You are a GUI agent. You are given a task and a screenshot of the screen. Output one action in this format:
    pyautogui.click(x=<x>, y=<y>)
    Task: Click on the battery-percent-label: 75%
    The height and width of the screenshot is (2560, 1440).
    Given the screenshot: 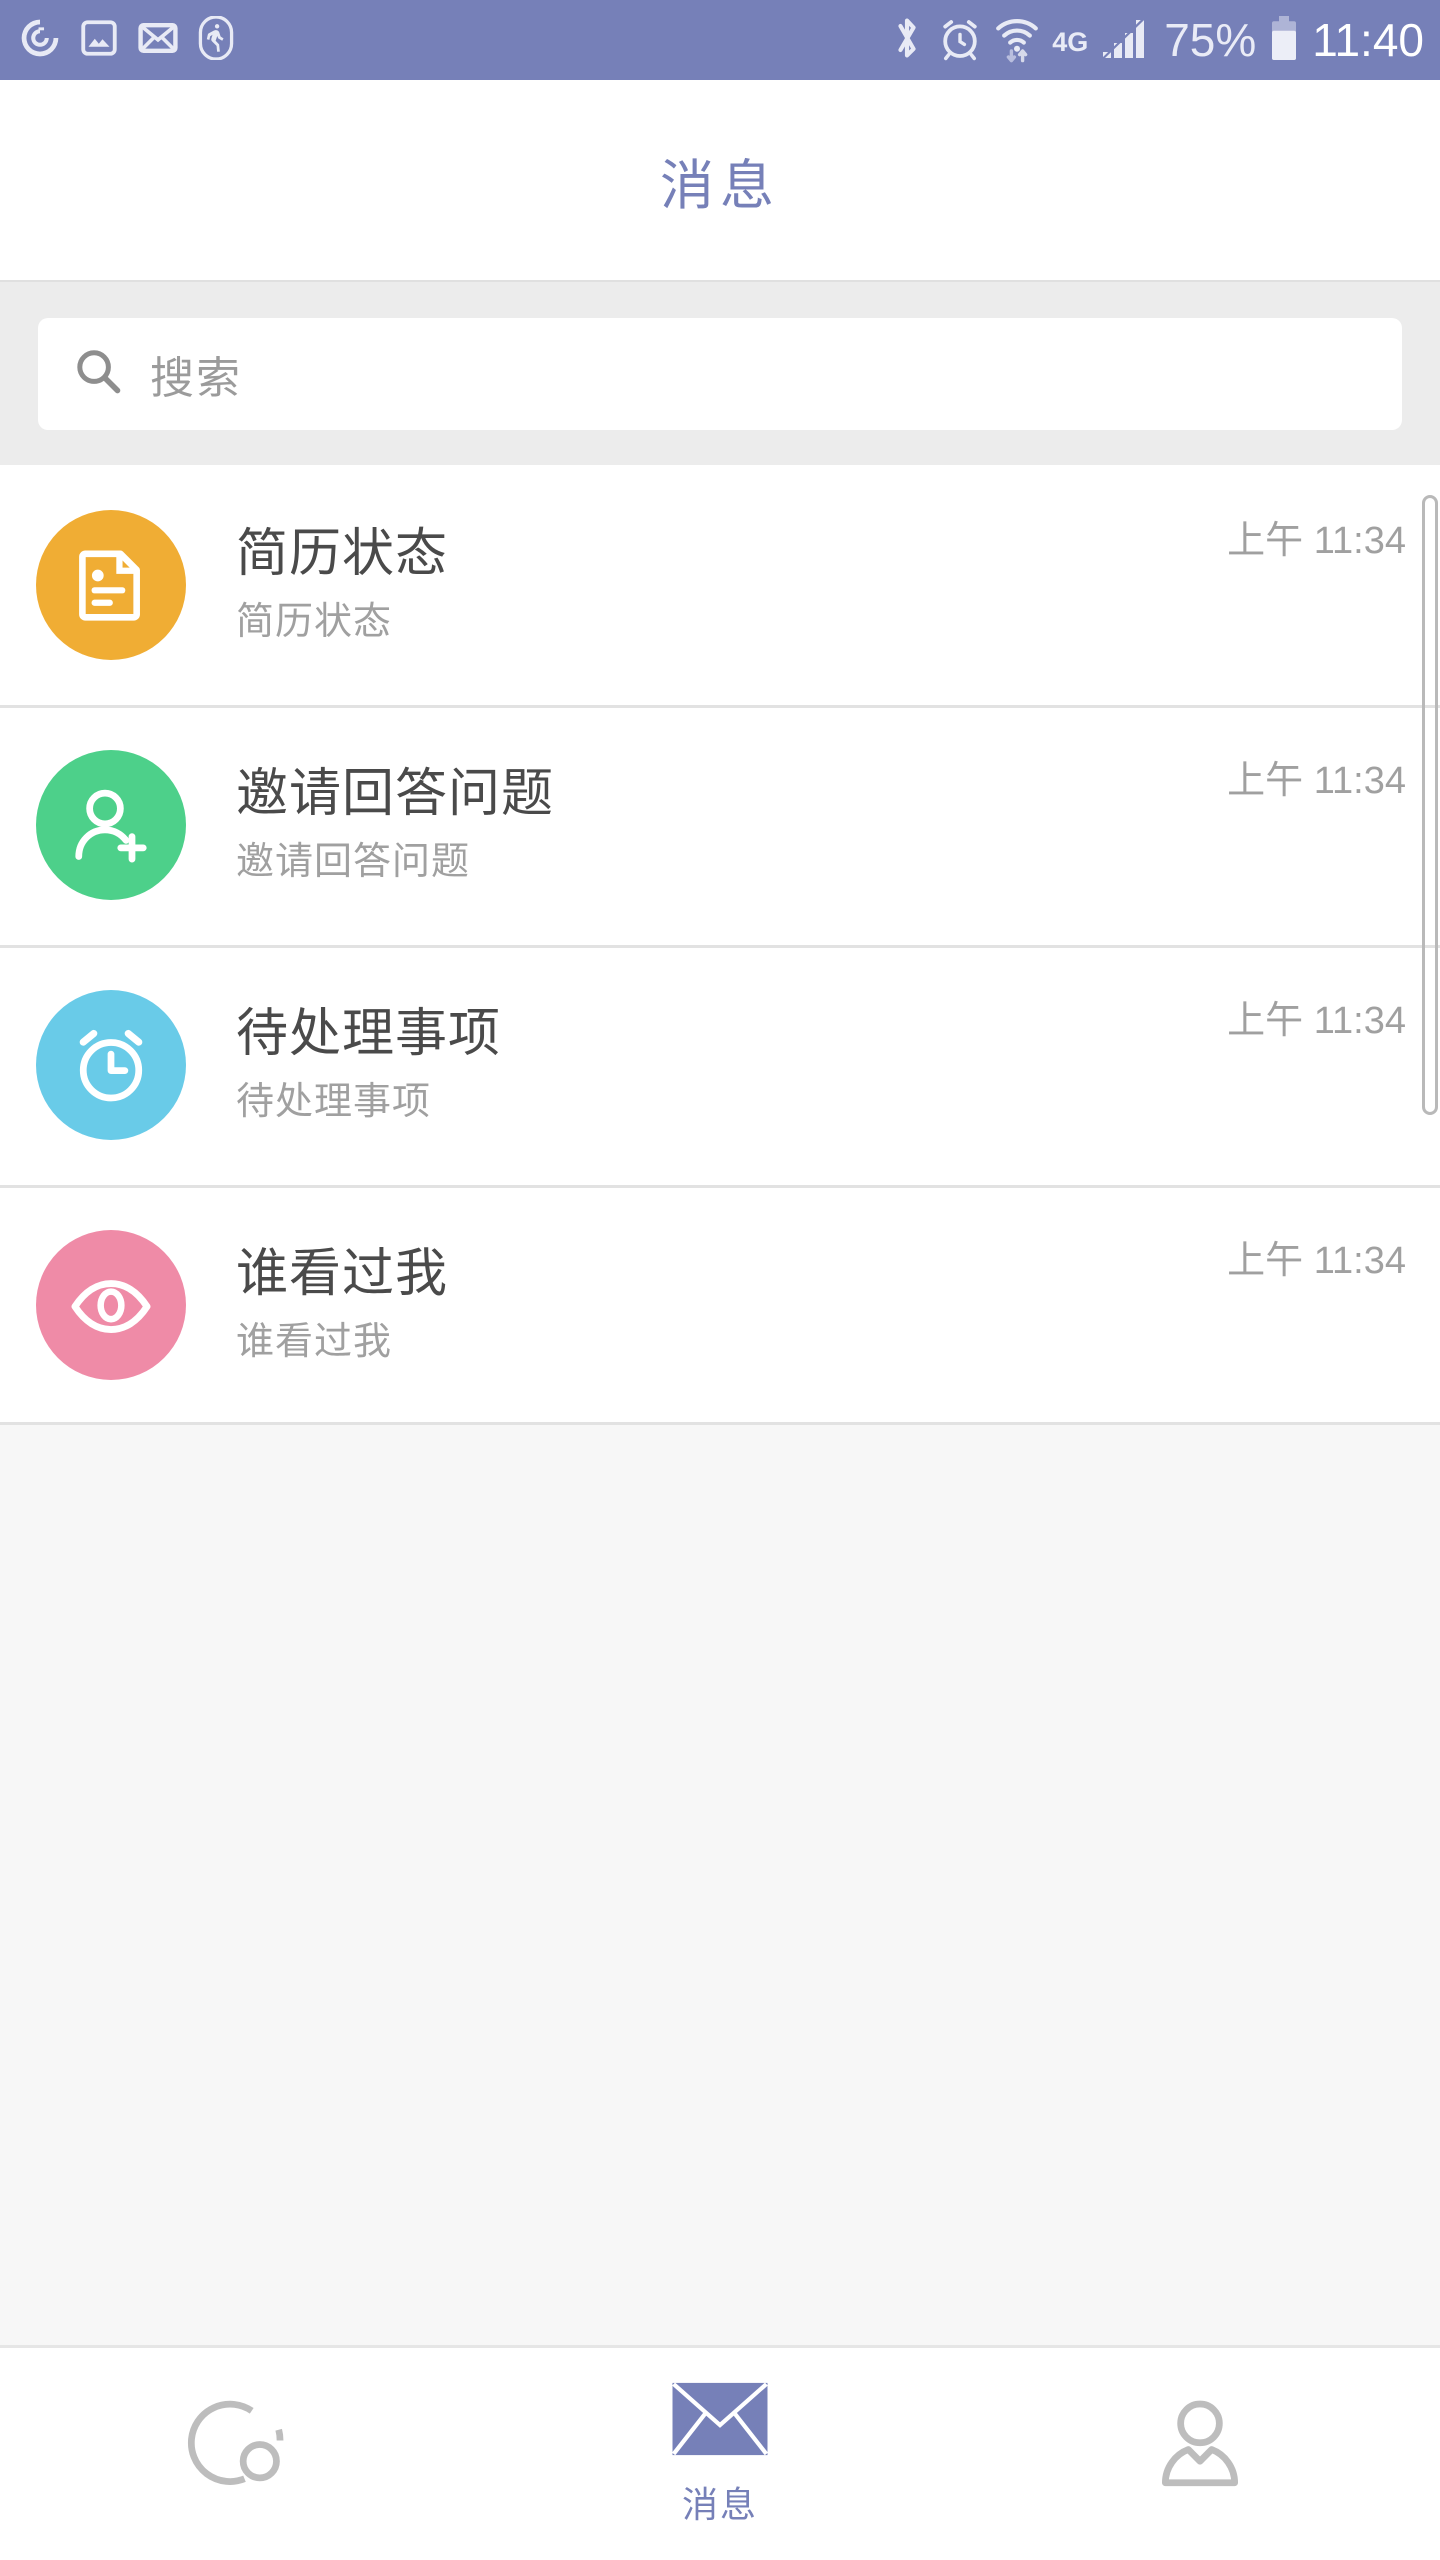 What is the action you would take?
    pyautogui.click(x=1210, y=40)
    